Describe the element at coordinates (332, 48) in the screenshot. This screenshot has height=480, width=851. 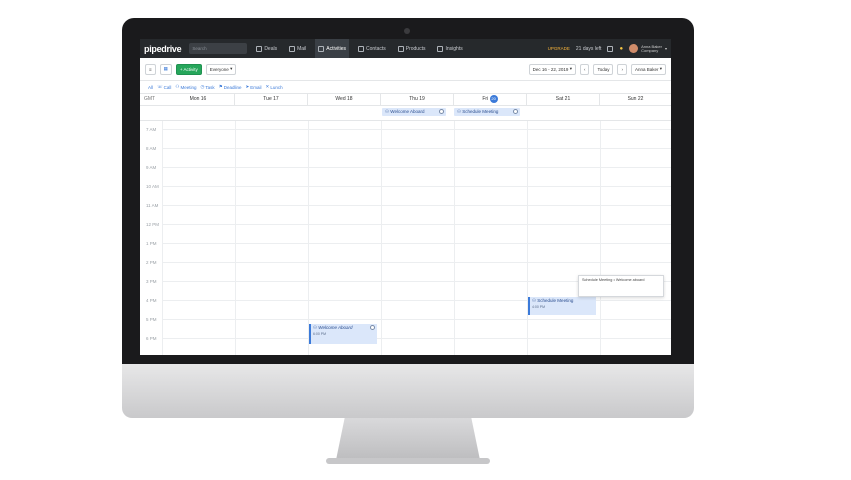
I see `nav-item-activities: Activities` at that location.